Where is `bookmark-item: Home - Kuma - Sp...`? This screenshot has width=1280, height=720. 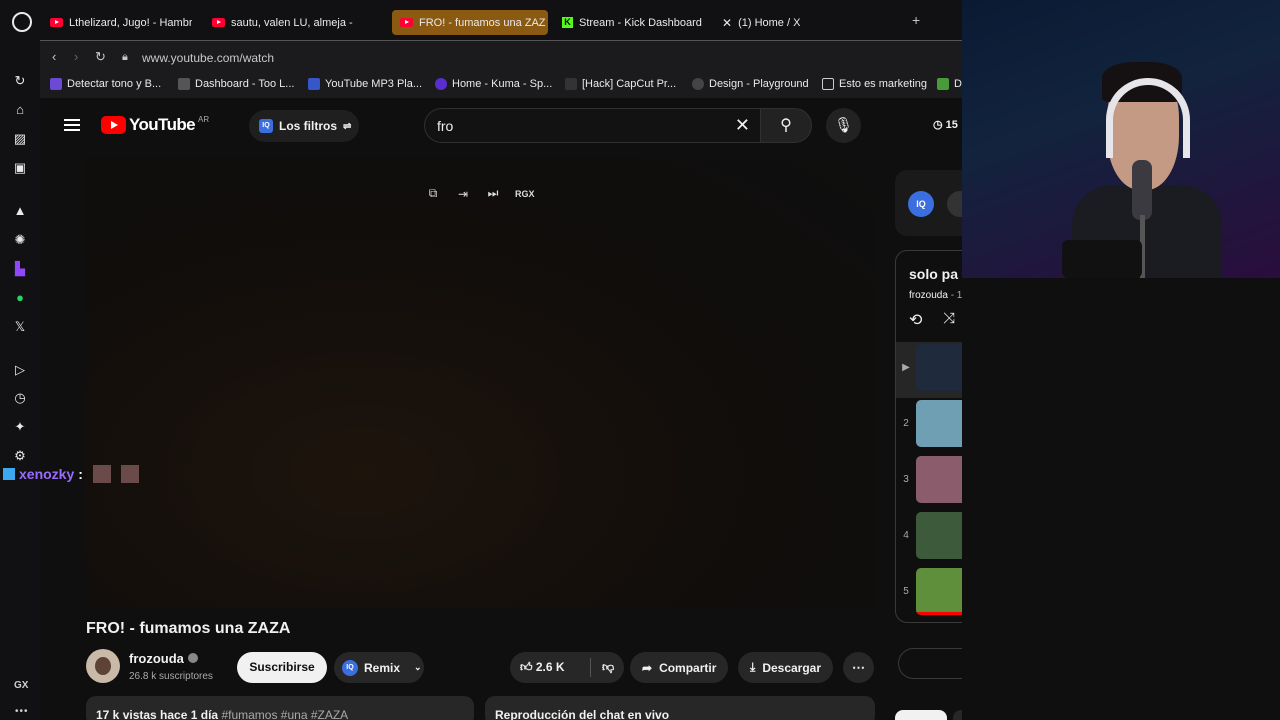 bookmark-item: Home - Kuma - Sp... is located at coordinates (493, 84).